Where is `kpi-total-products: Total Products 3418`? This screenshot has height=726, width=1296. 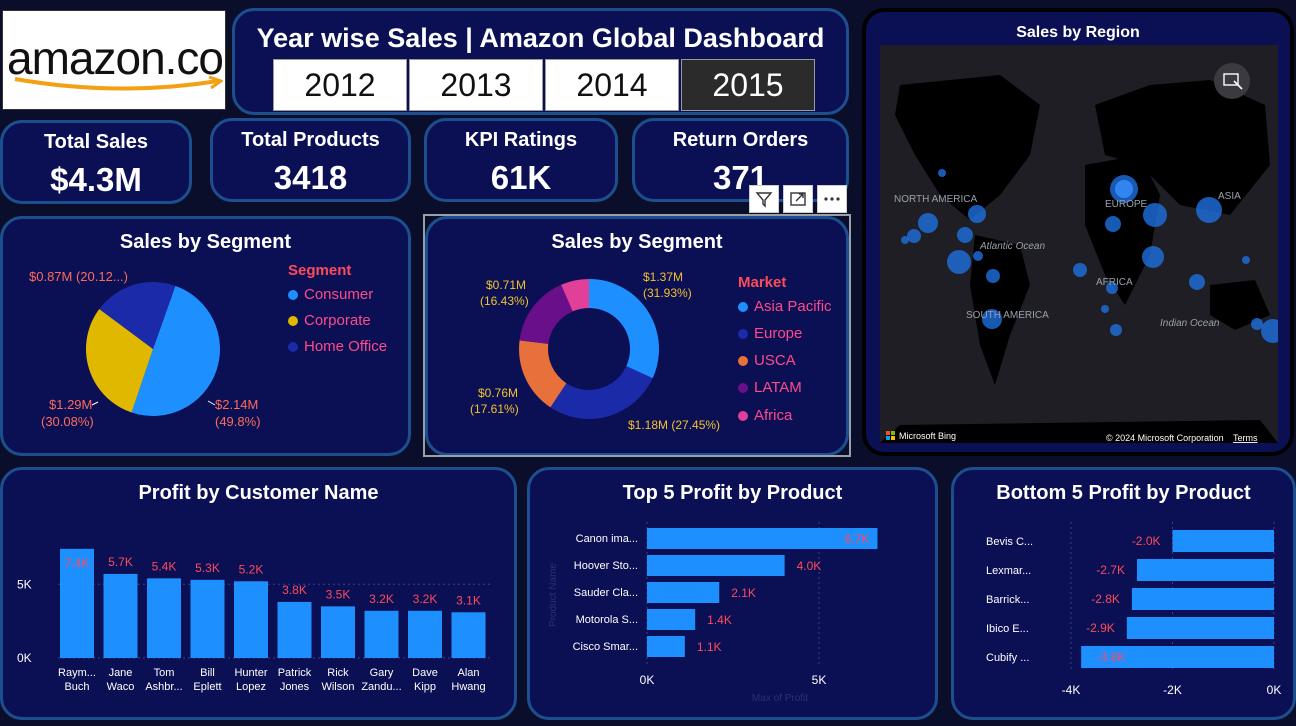
kpi-total-products: Total Products 3418 is located at coordinates (310, 160).